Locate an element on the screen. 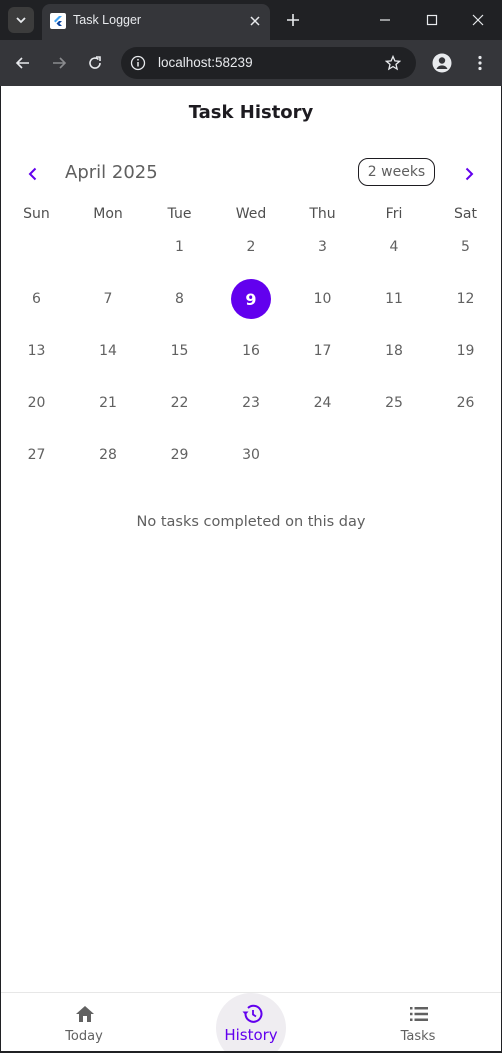  calendar-day-number: 9 is located at coordinates (251, 299).